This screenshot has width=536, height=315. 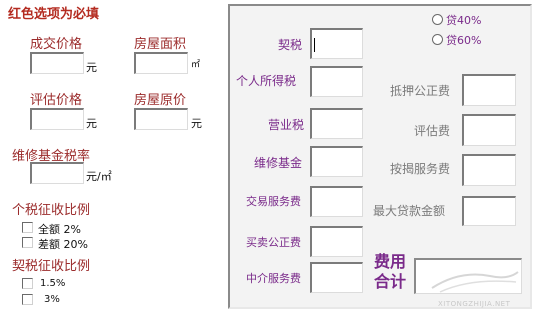 What do you see at coordinates (91, 67) in the screenshot?
I see `deal-price-unit: 元` at bounding box center [91, 67].